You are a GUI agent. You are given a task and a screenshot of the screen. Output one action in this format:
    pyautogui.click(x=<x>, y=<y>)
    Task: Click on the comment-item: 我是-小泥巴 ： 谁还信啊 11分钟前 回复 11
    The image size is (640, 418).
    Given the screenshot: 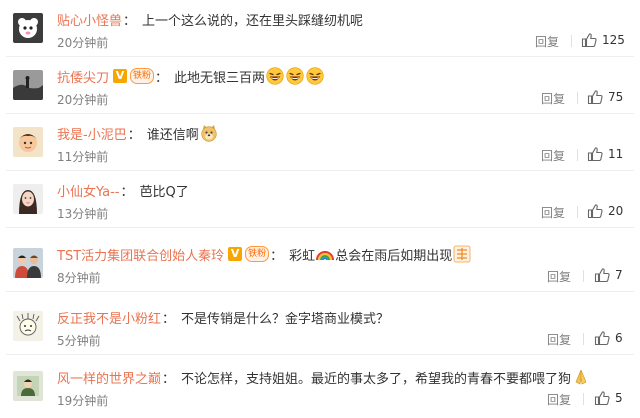 What is the action you would take?
    pyautogui.click(x=320, y=142)
    